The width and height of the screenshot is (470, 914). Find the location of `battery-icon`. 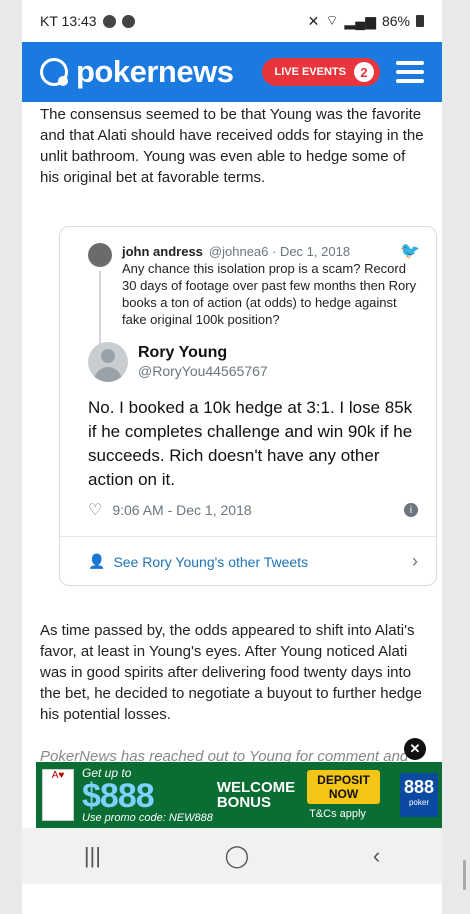

battery-icon is located at coordinates (420, 21).